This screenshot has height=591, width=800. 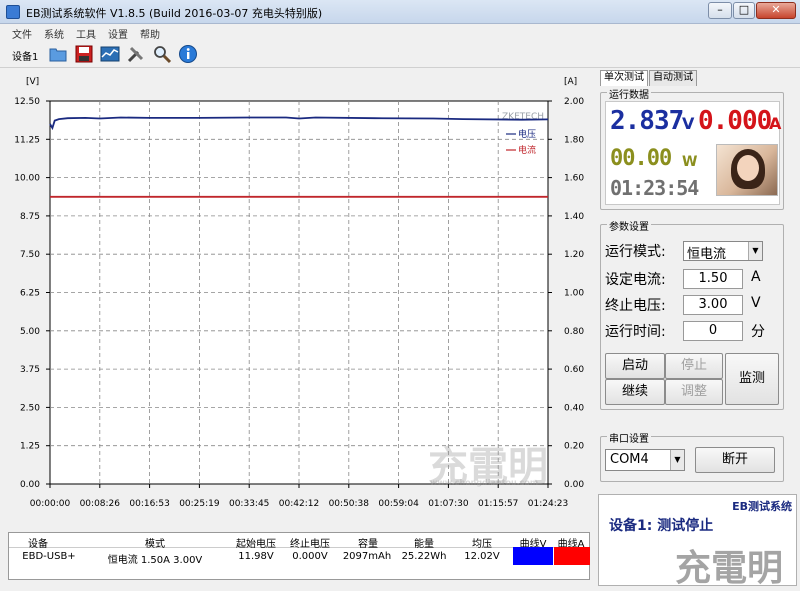 What do you see at coordinates (199, 504) in the screenshot?
I see `x-tick-label: 00:25:19` at bounding box center [199, 504].